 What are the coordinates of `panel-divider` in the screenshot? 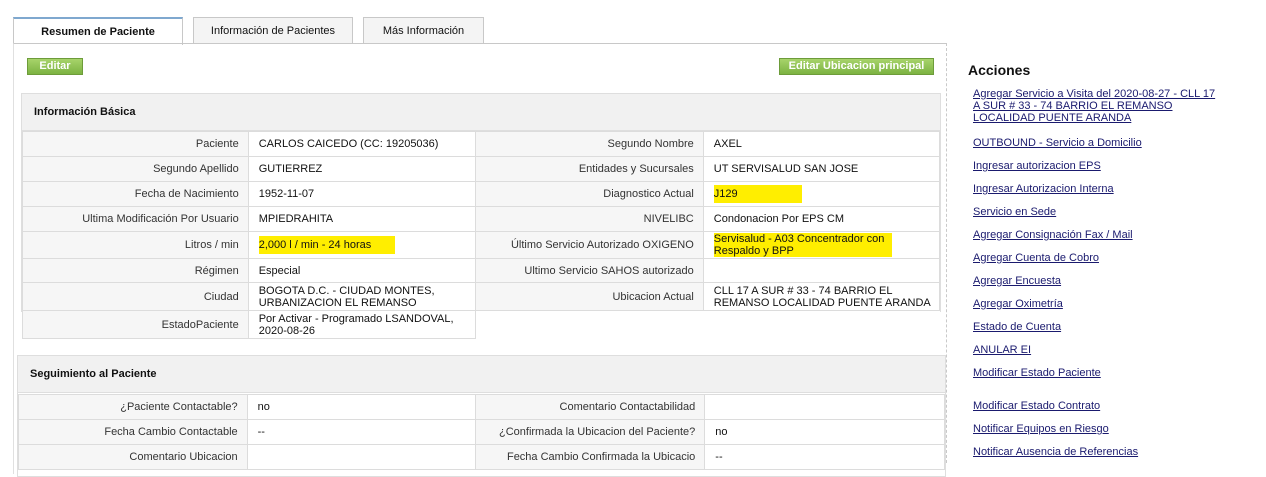 It's located at (946, 253).